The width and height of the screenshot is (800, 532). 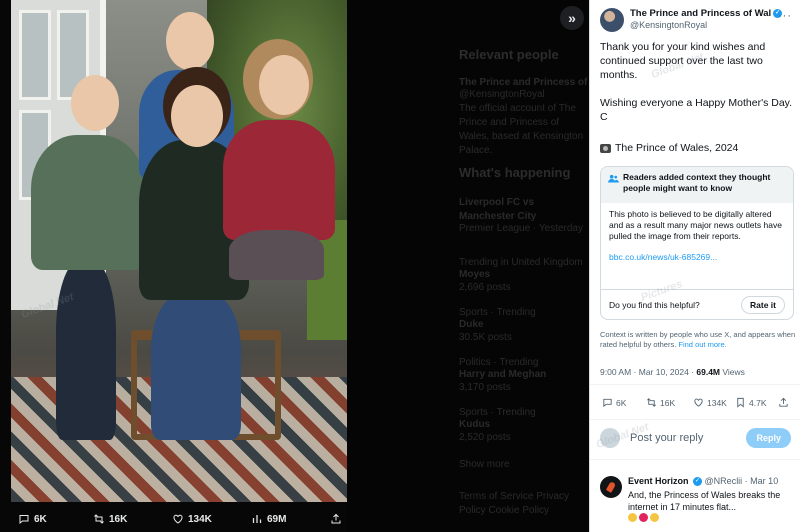 I want to click on author-name: The Prince and Princess of Wal, so click(x=701, y=13).